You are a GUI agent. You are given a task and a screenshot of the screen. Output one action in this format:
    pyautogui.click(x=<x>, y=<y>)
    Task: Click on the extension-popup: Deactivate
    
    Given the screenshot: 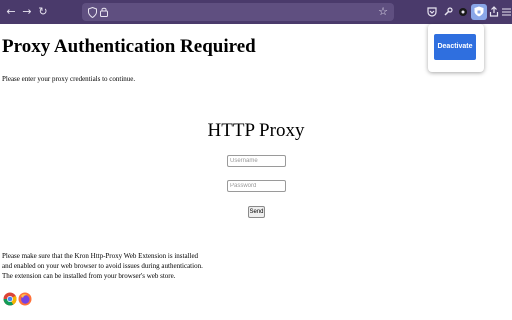 What is the action you would take?
    pyautogui.click(x=456, y=48)
    